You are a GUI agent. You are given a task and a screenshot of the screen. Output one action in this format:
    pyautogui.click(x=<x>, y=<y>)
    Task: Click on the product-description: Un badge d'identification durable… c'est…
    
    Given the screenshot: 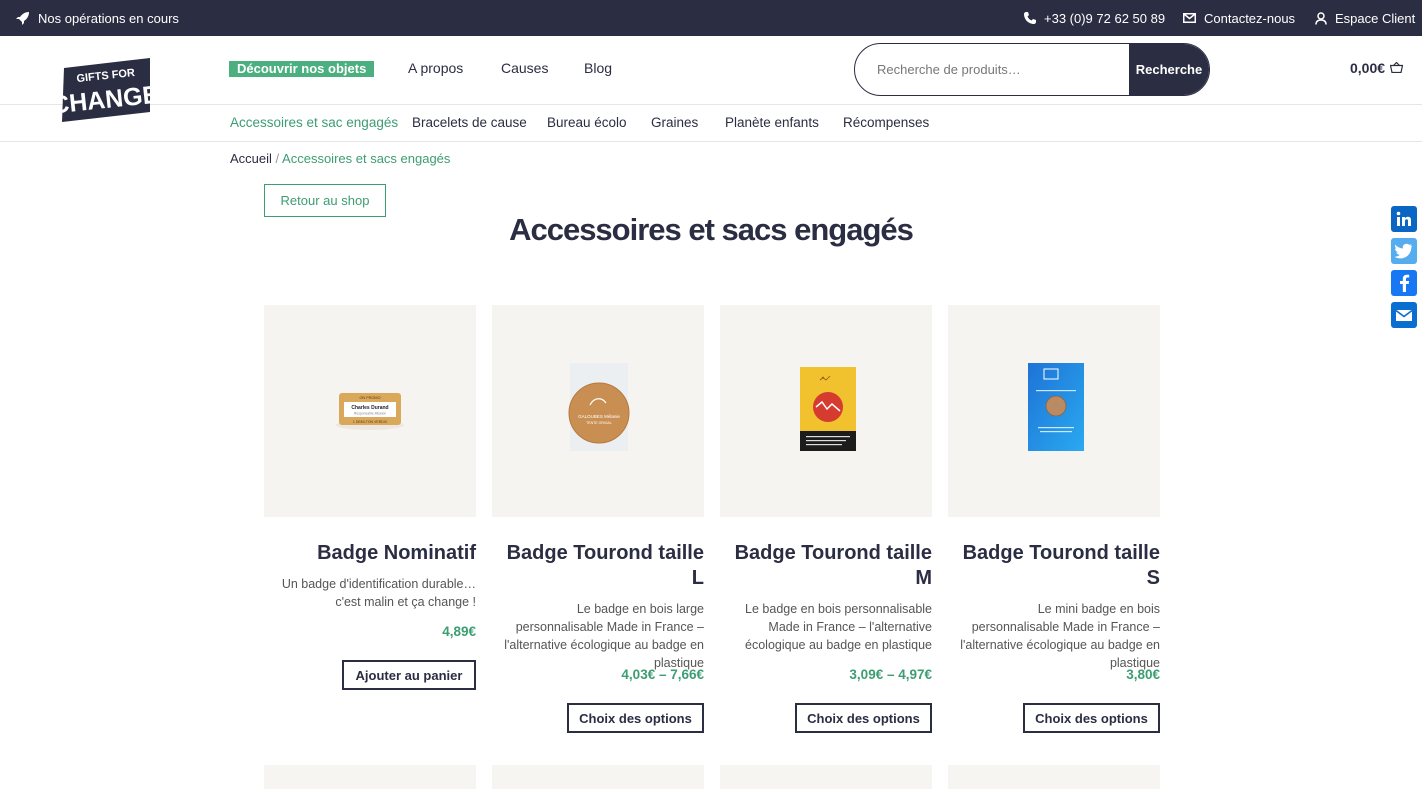 What is the action you would take?
    pyautogui.click(x=378, y=593)
    